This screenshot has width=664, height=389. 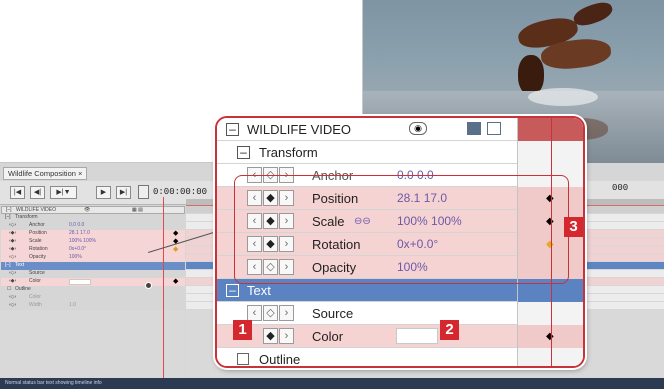 I want to click on row-label: Anchor, so click(x=37, y=225).